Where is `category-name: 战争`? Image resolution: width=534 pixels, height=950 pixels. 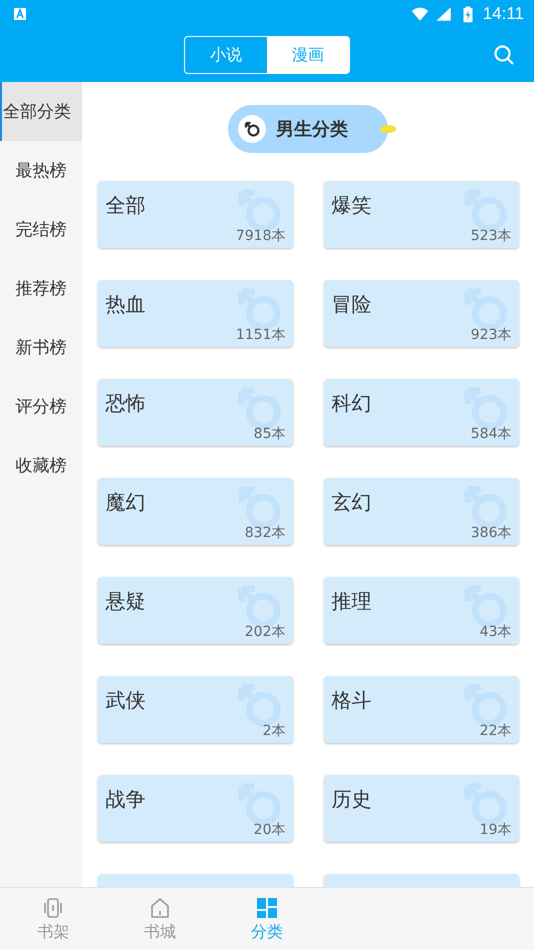 category-name: 战争 is located at coordinates (126, 799).